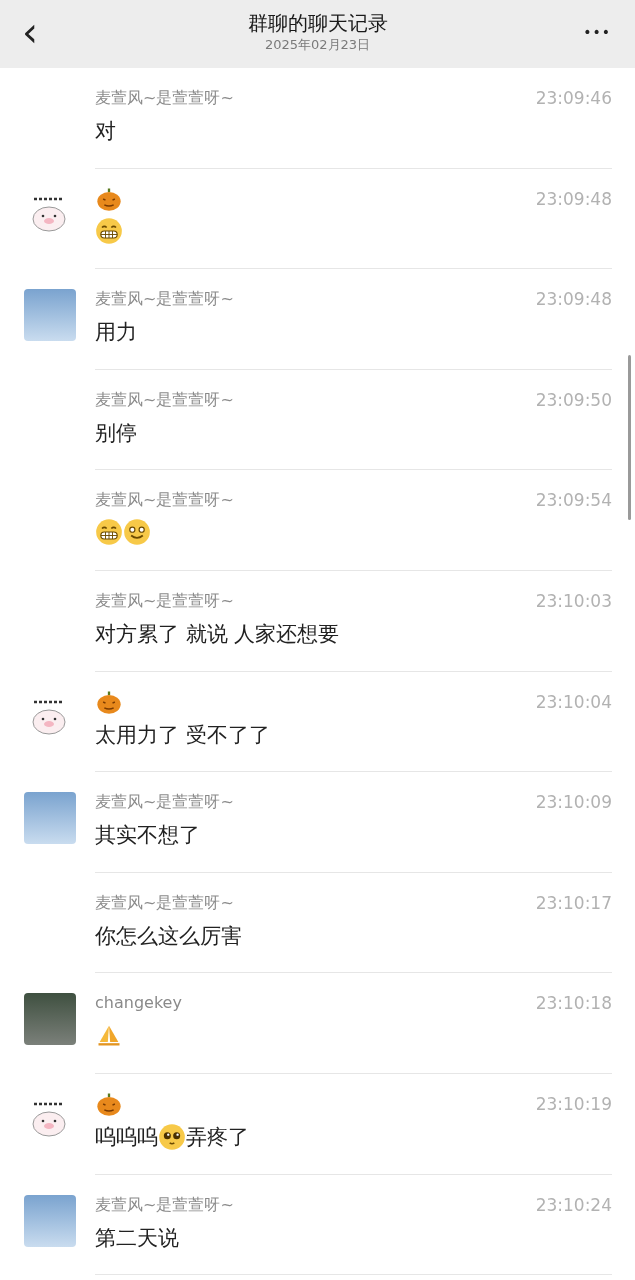 The height and width of the screenshot is (1280, 635). Describe the element at coordinates (182, 735) in the screenshot. I see `message-text: 太用力了 受不了了` at that location.